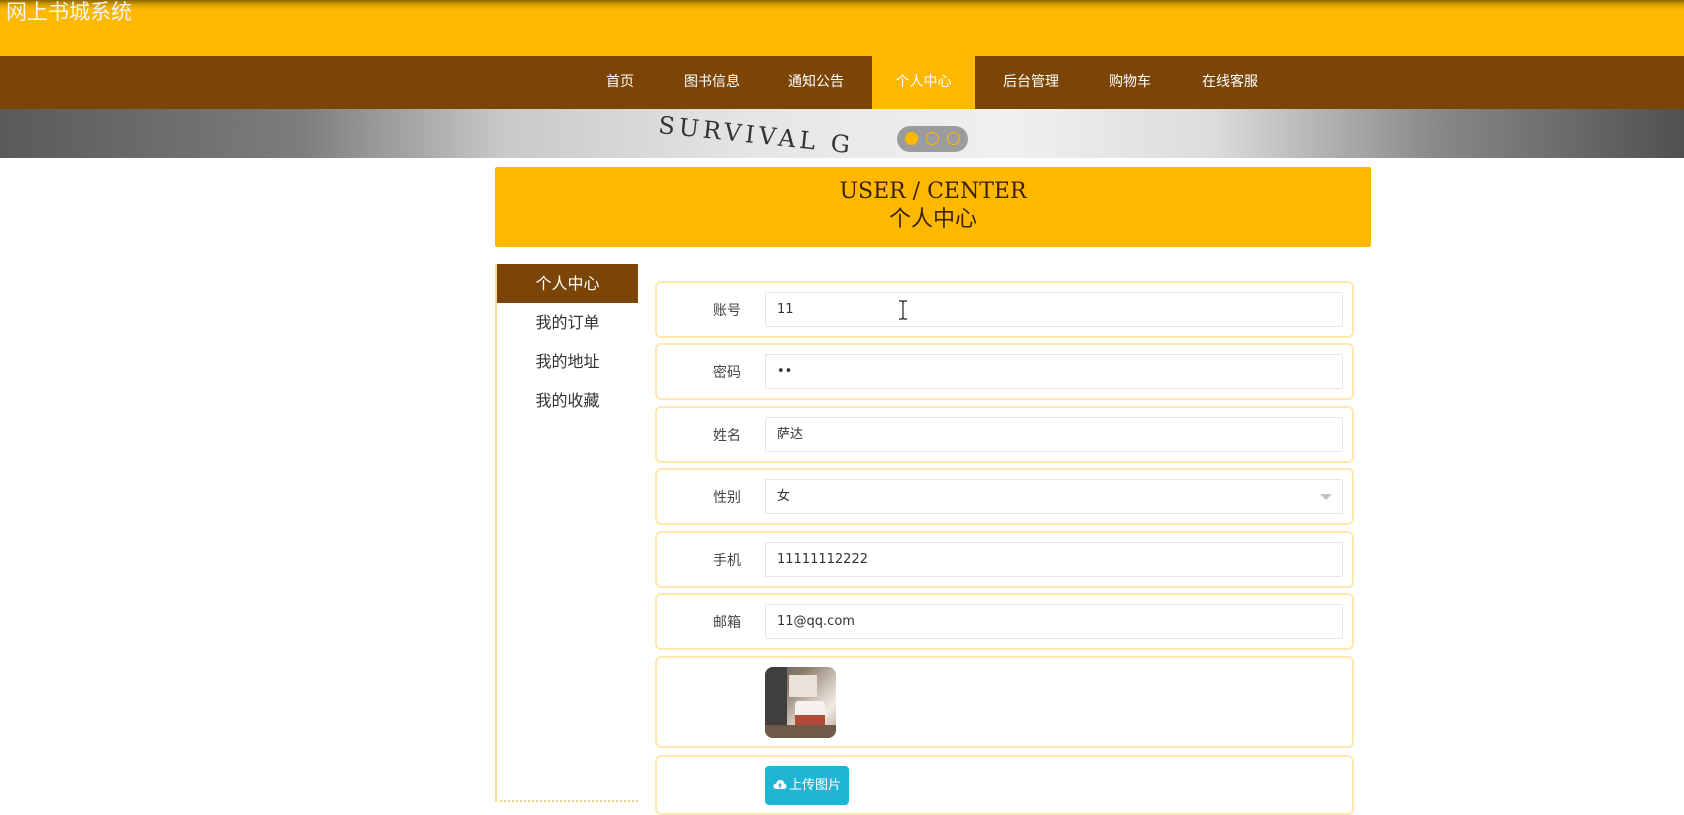 This screenshot has height=815, width=1684. What do you see at coordinates (932, 219) in the screenshot?
I see `page-title-cn: 个人中心` at bounding box center [932, 219].